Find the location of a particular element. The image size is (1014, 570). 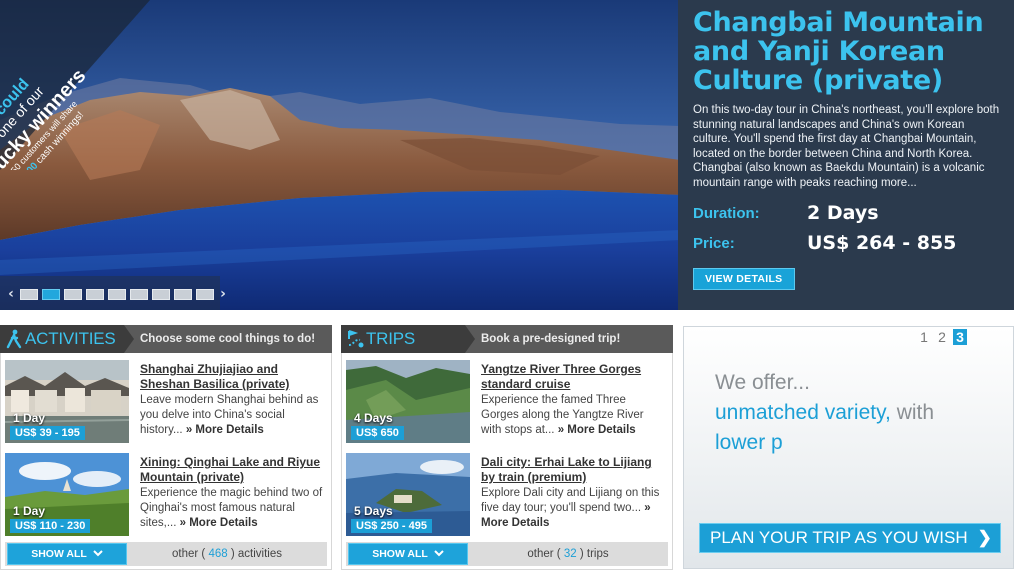

trips-header: TRIPS Book a pre-designed trip! is located at coordinates (507, 339).